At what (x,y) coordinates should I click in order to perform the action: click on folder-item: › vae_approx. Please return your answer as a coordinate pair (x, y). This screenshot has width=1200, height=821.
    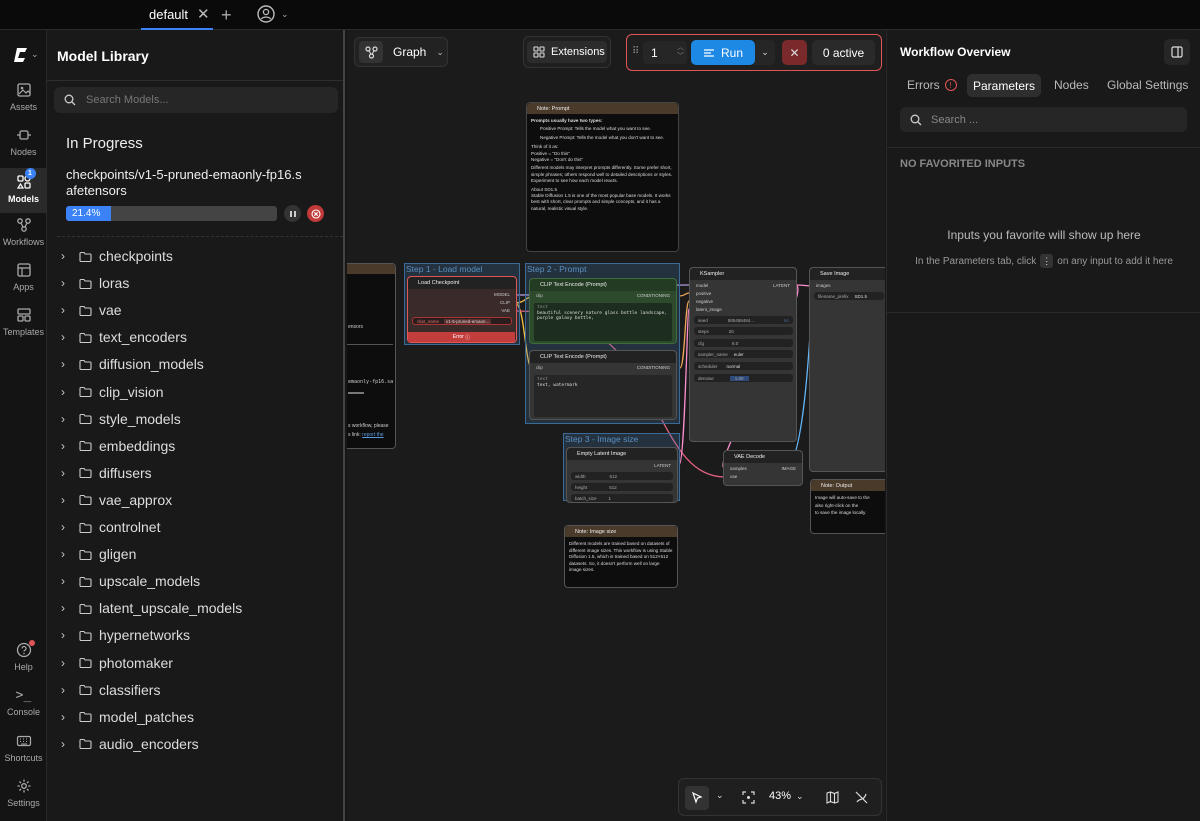
    Looking at the image, I should click on (116, 500).